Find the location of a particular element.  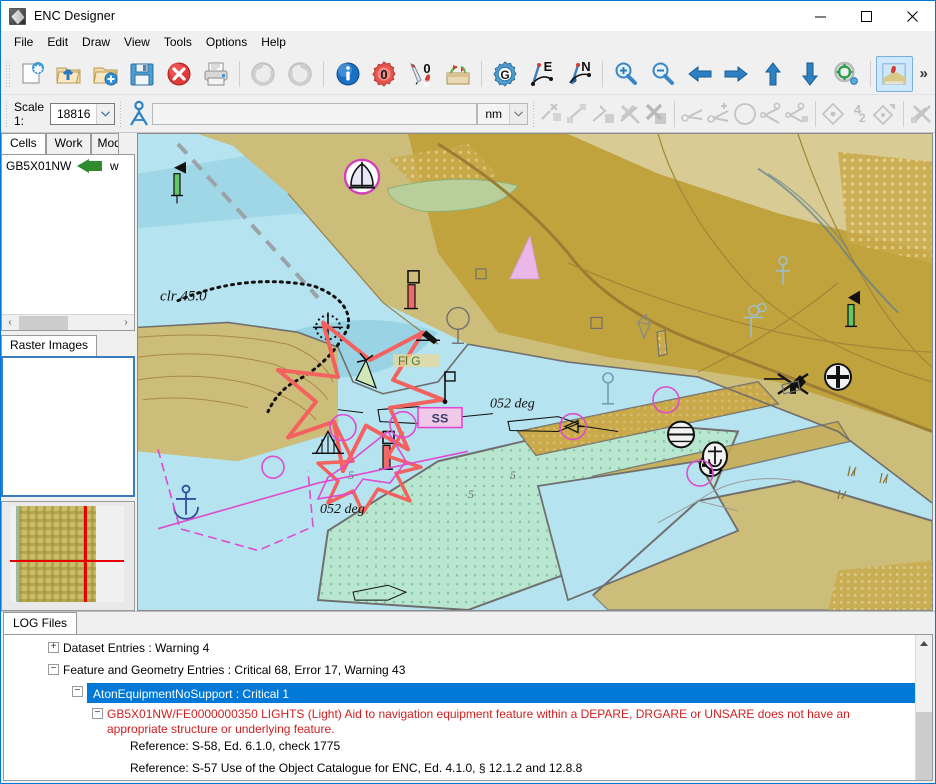

scroll-right-icon: › is located at coordinates (126, 323).